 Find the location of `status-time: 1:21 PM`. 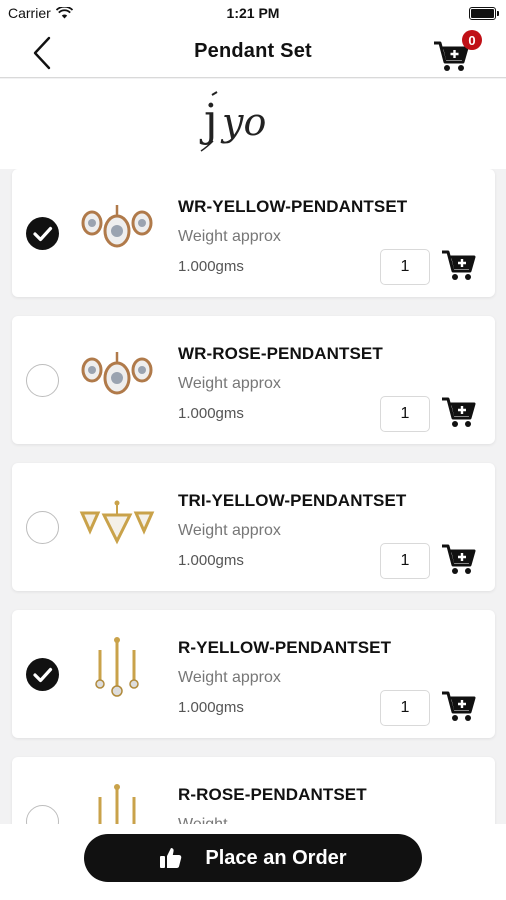

status-time: 1:21 PM is located at coordinates (253, 13).